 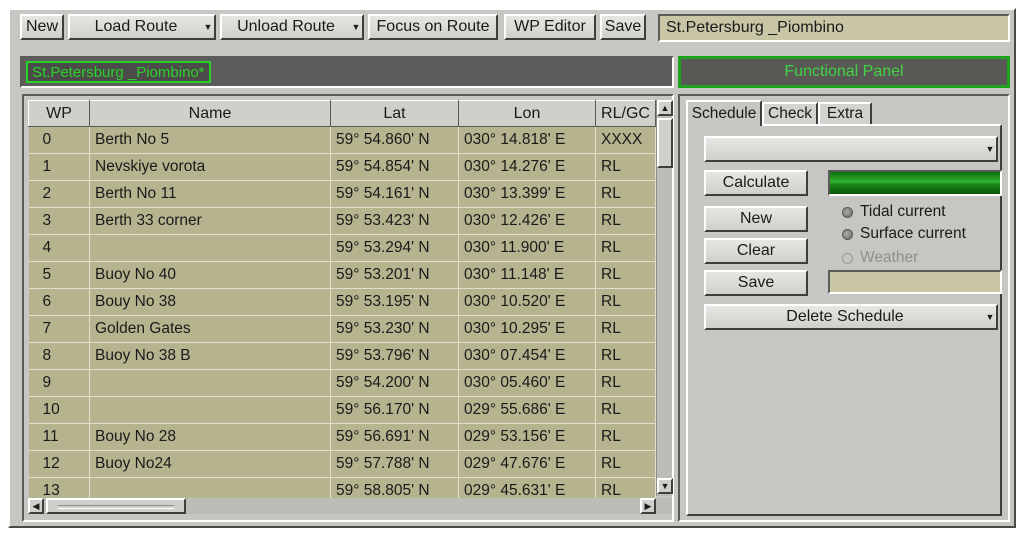 I want to click on wp-cell: 6, so click(x=59, y=302).